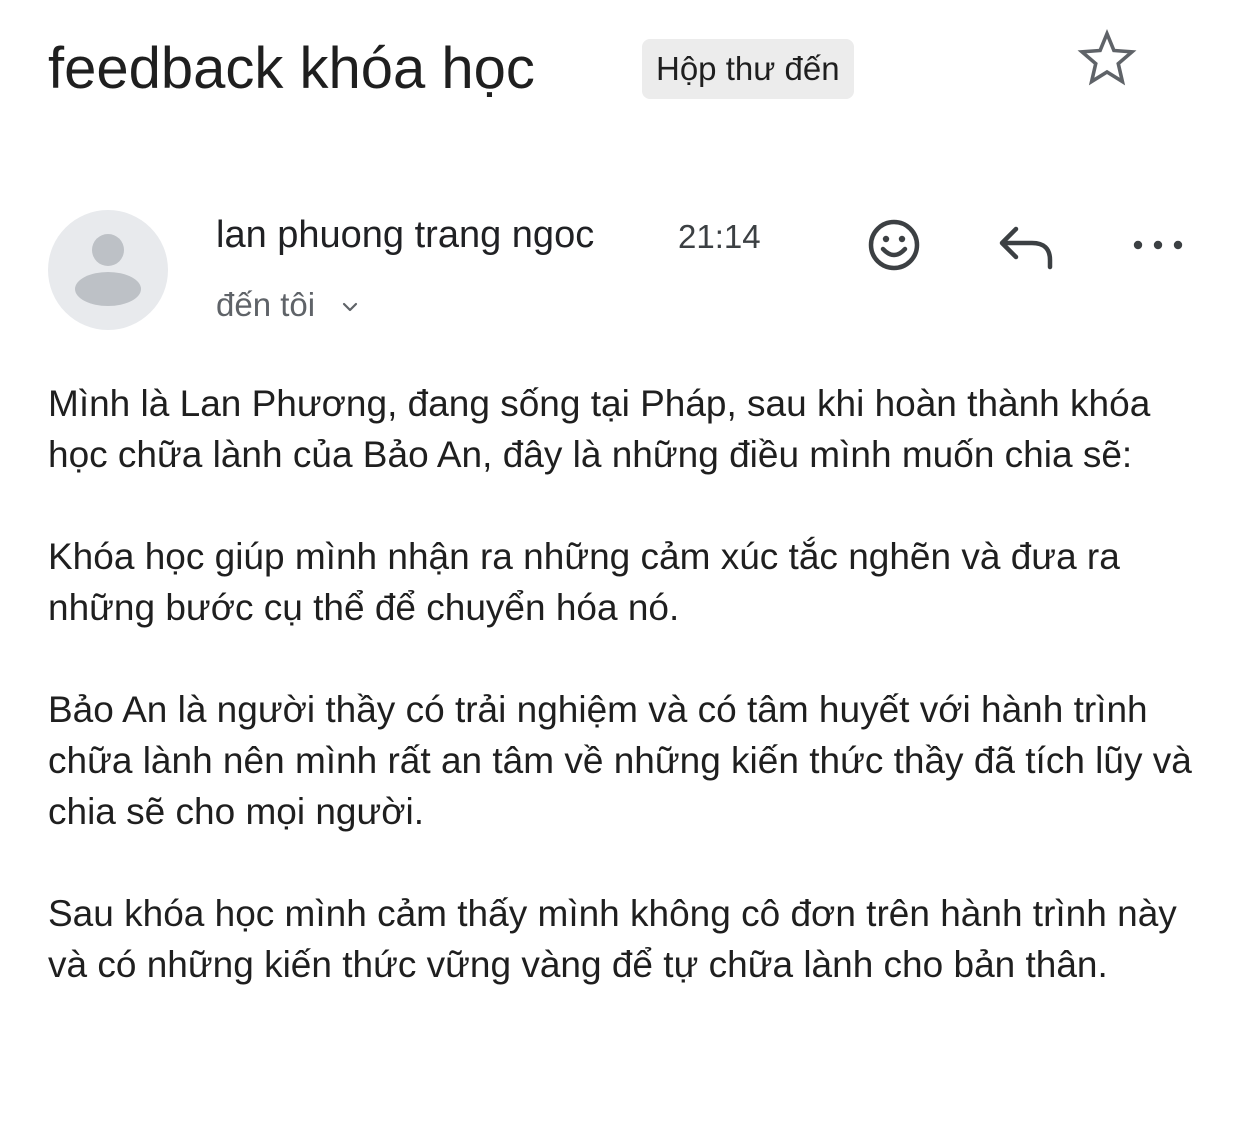  Describe the element at coordinates (350, 307) in the screenshot. I see `chevron-down-icon` at that location.